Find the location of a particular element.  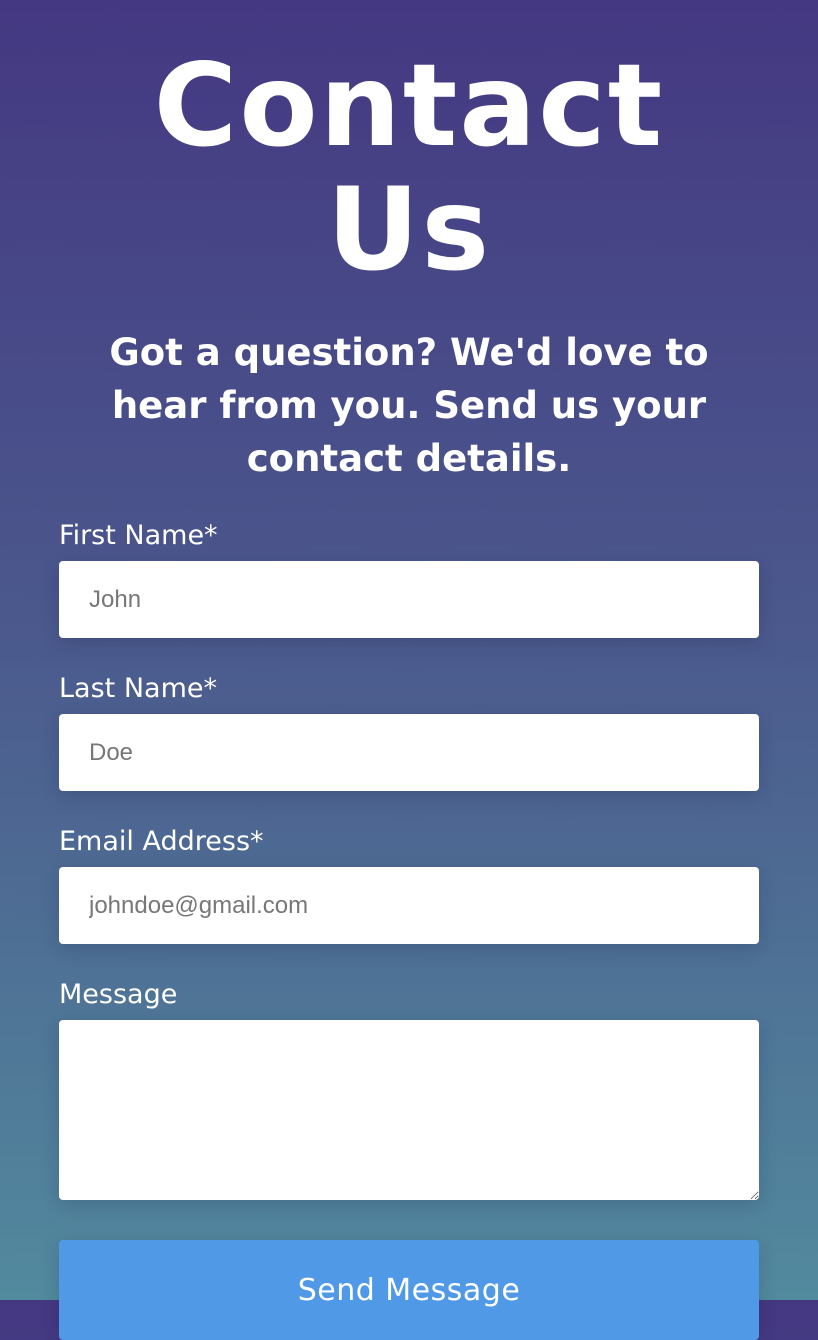

first-name-field-group: First Name* is located at coordinates (409, 578).